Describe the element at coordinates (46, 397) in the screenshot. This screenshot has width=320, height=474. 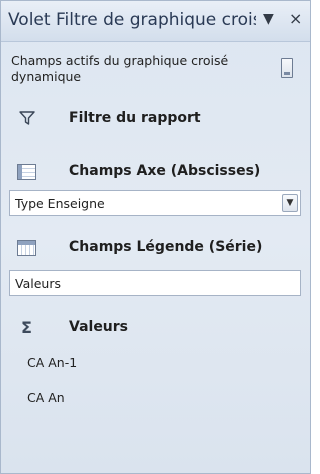
I see `value-item-ca-an: CA An` at that location.